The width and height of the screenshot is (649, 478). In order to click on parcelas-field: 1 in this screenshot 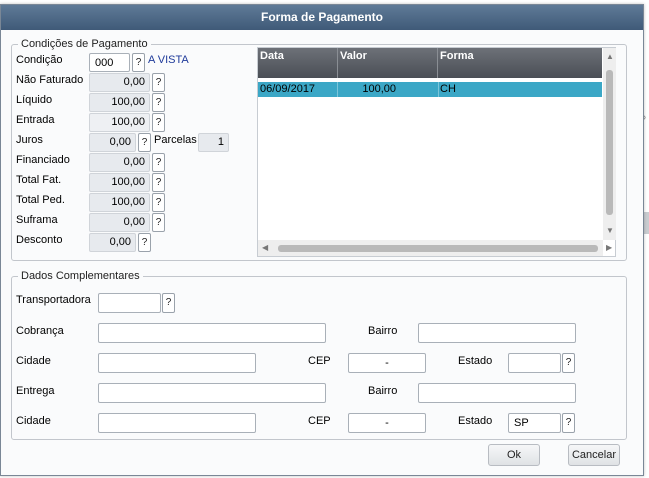, I will do `click(213, 142)`.